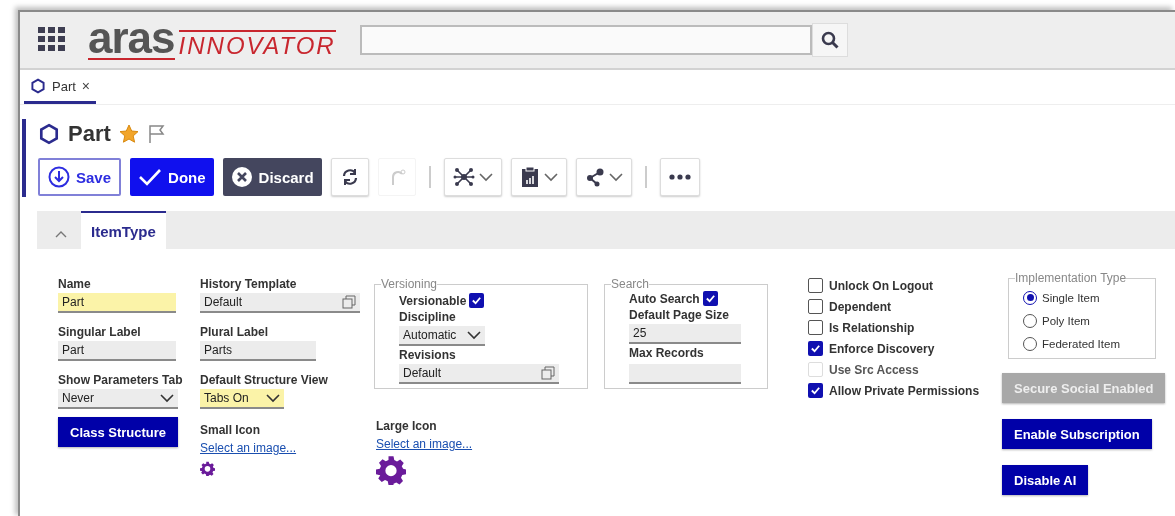 The image size is (1175, 516). Describe the element at coordinates (463, 177) in the screenshot. I see `network-icon` at that location.